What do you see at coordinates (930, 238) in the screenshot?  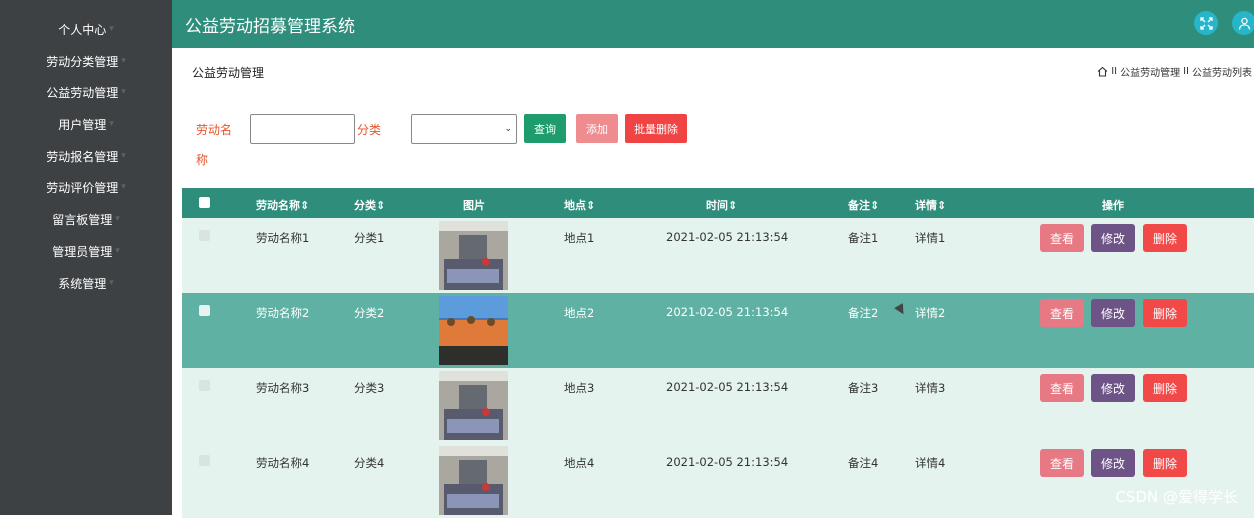 I see `cell-detail: 详情1` at bounding box center [930, 238].